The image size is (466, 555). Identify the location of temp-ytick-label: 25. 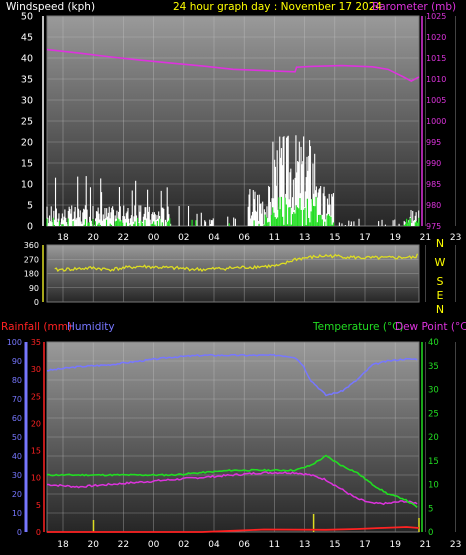
(433, 414).